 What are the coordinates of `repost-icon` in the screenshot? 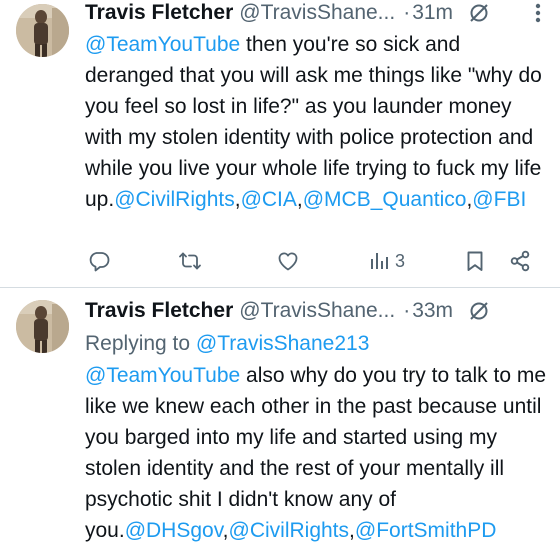 It's located at (190, 261).